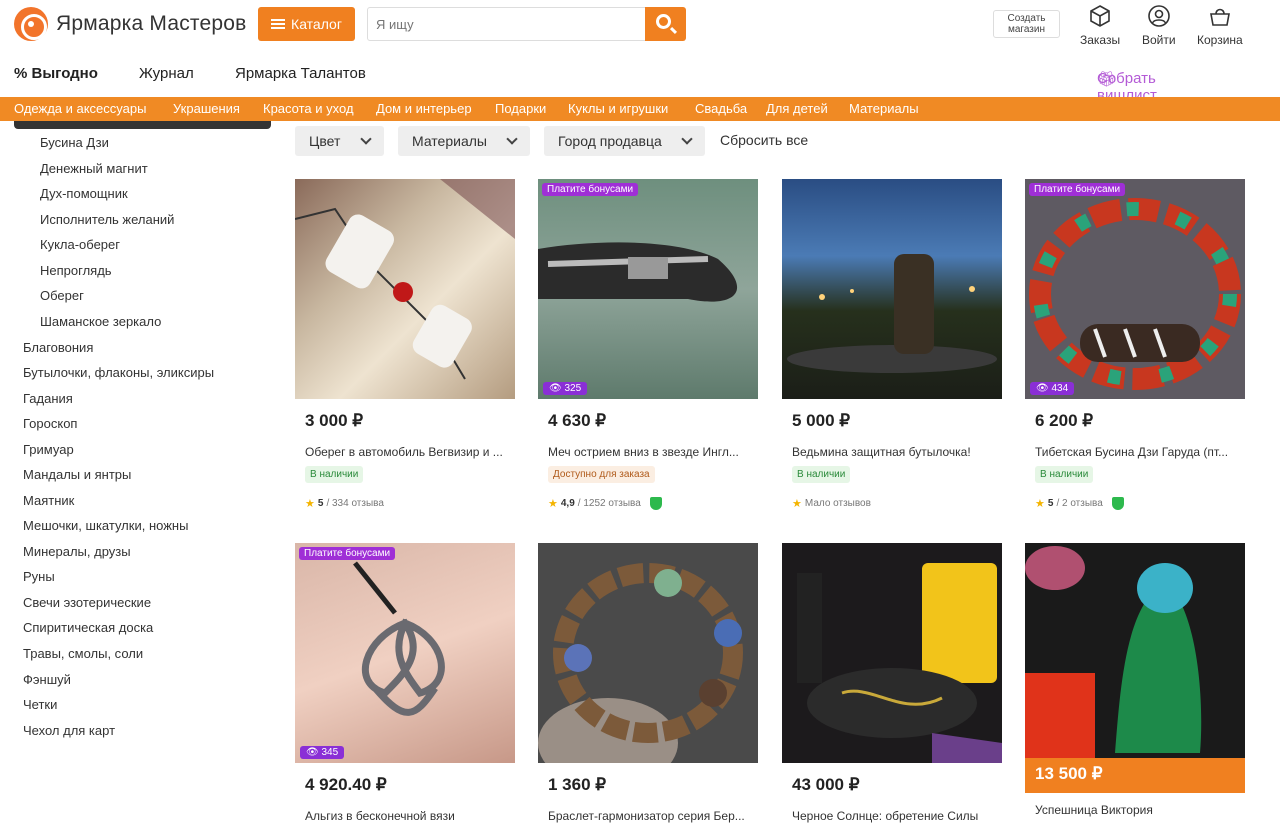 The height and width of the screenshot is (826, 1280). Describe the element at coordinates (105, 525) in the screenshot. I see `sidebar-item: Мешочки, шкатулки, ножны` at that location.